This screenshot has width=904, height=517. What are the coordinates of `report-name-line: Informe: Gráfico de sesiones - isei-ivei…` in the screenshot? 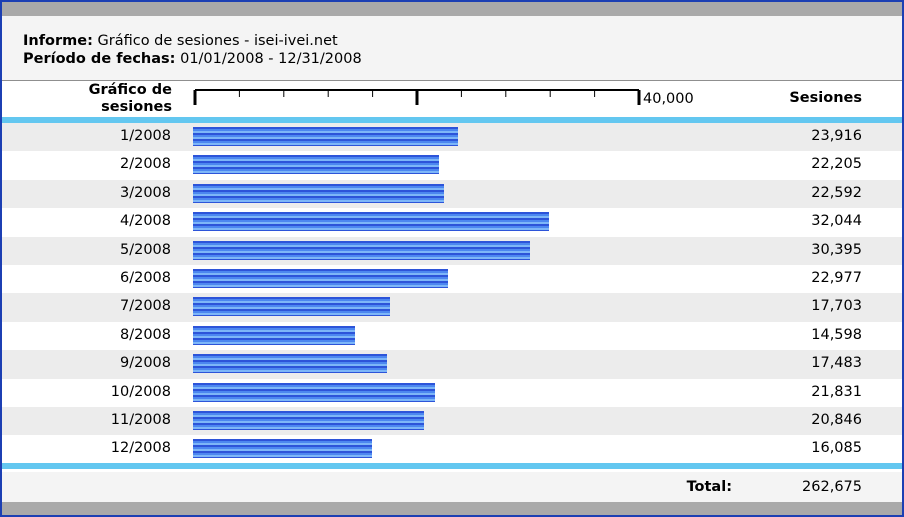 It's located at (180, 41).